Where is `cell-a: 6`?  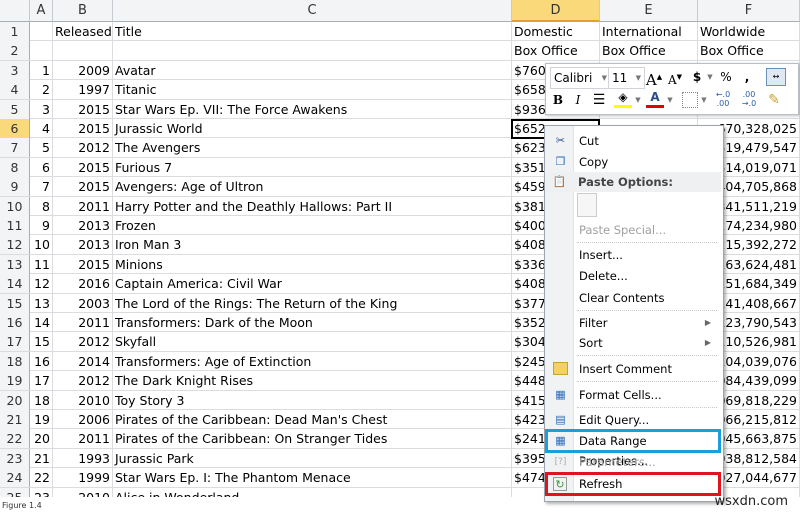 cell-a: 6 is located at coordinates (41, 167).